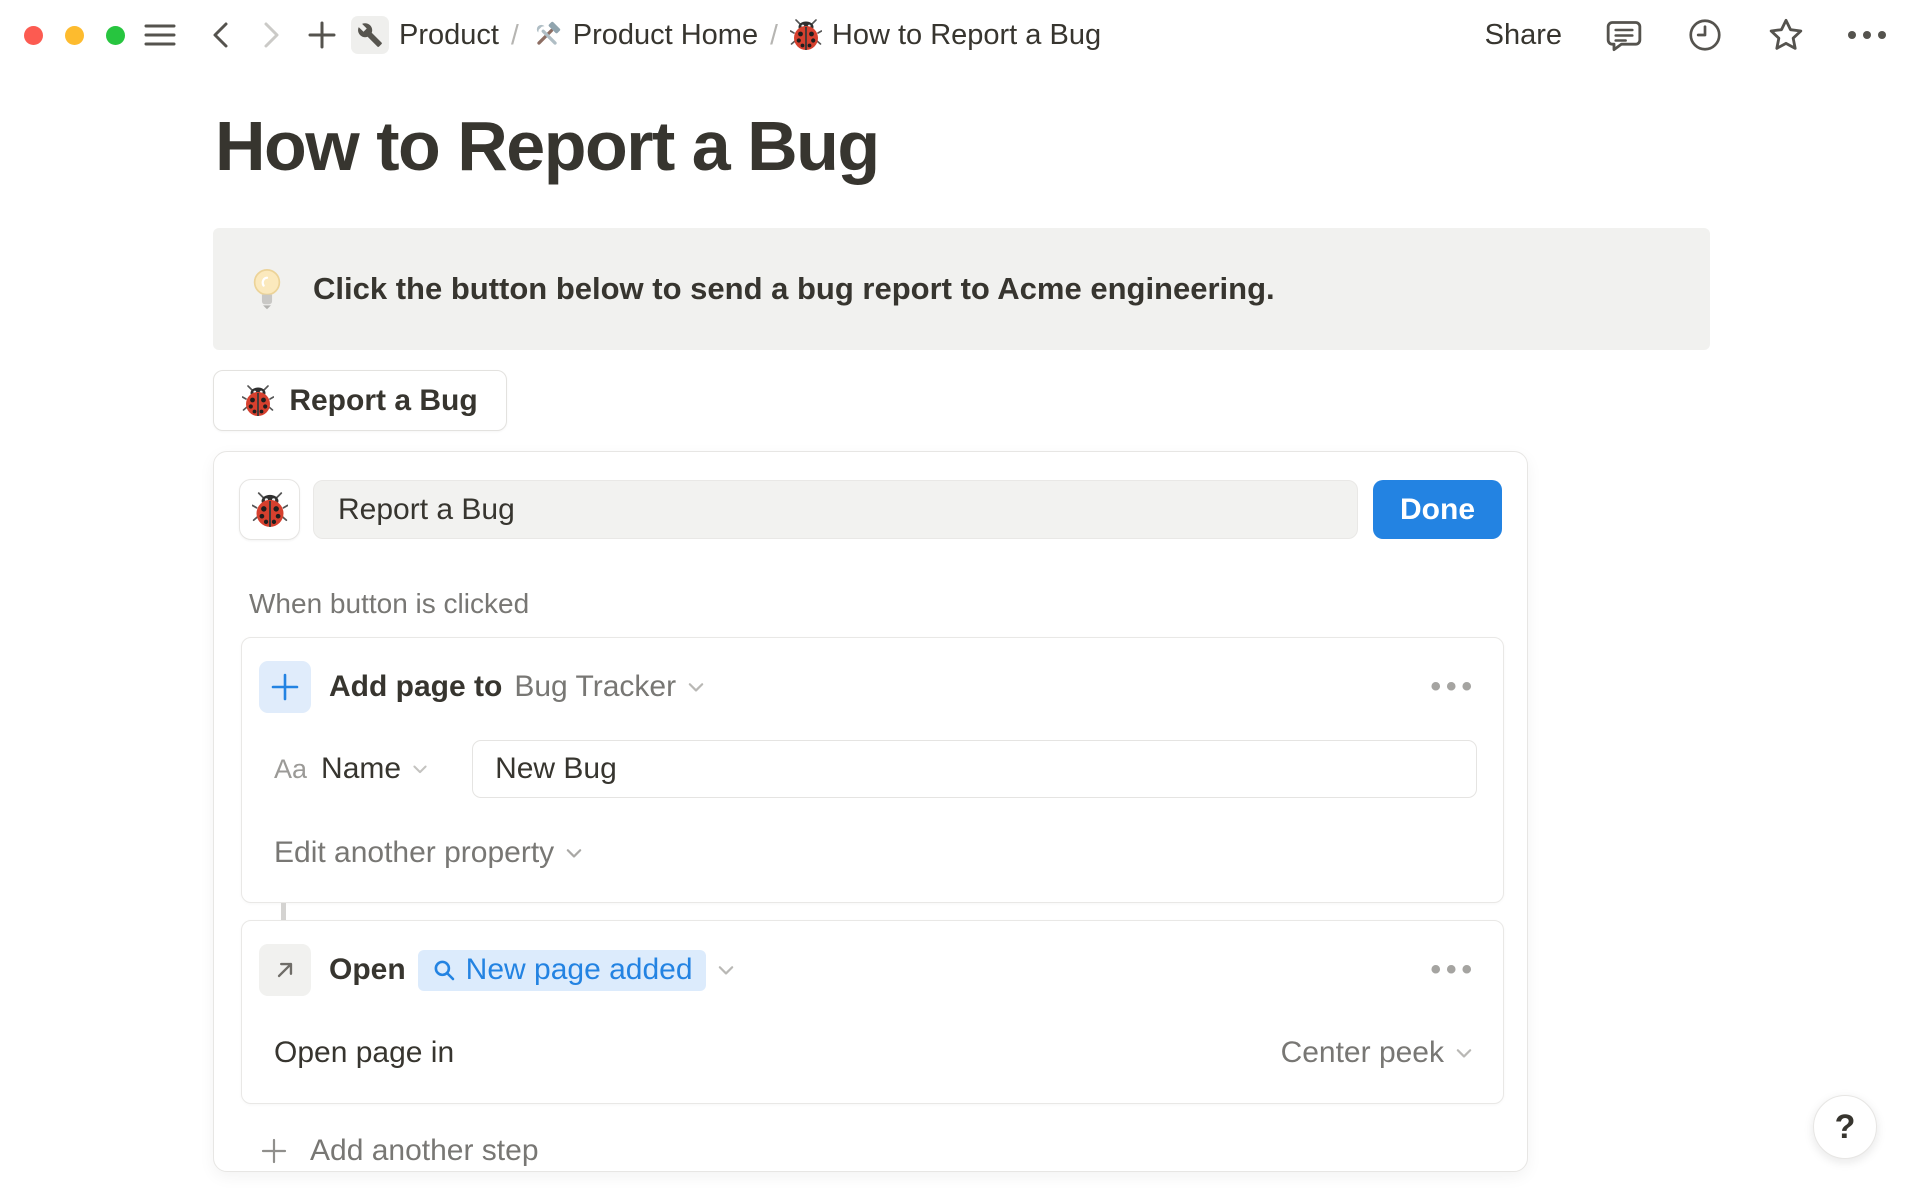 Image resolution: width=1920 pixels, height=1200 pixels. Describe the element at coordinates (974, 769) in the screenshot. I see `property-value-input` at that location.